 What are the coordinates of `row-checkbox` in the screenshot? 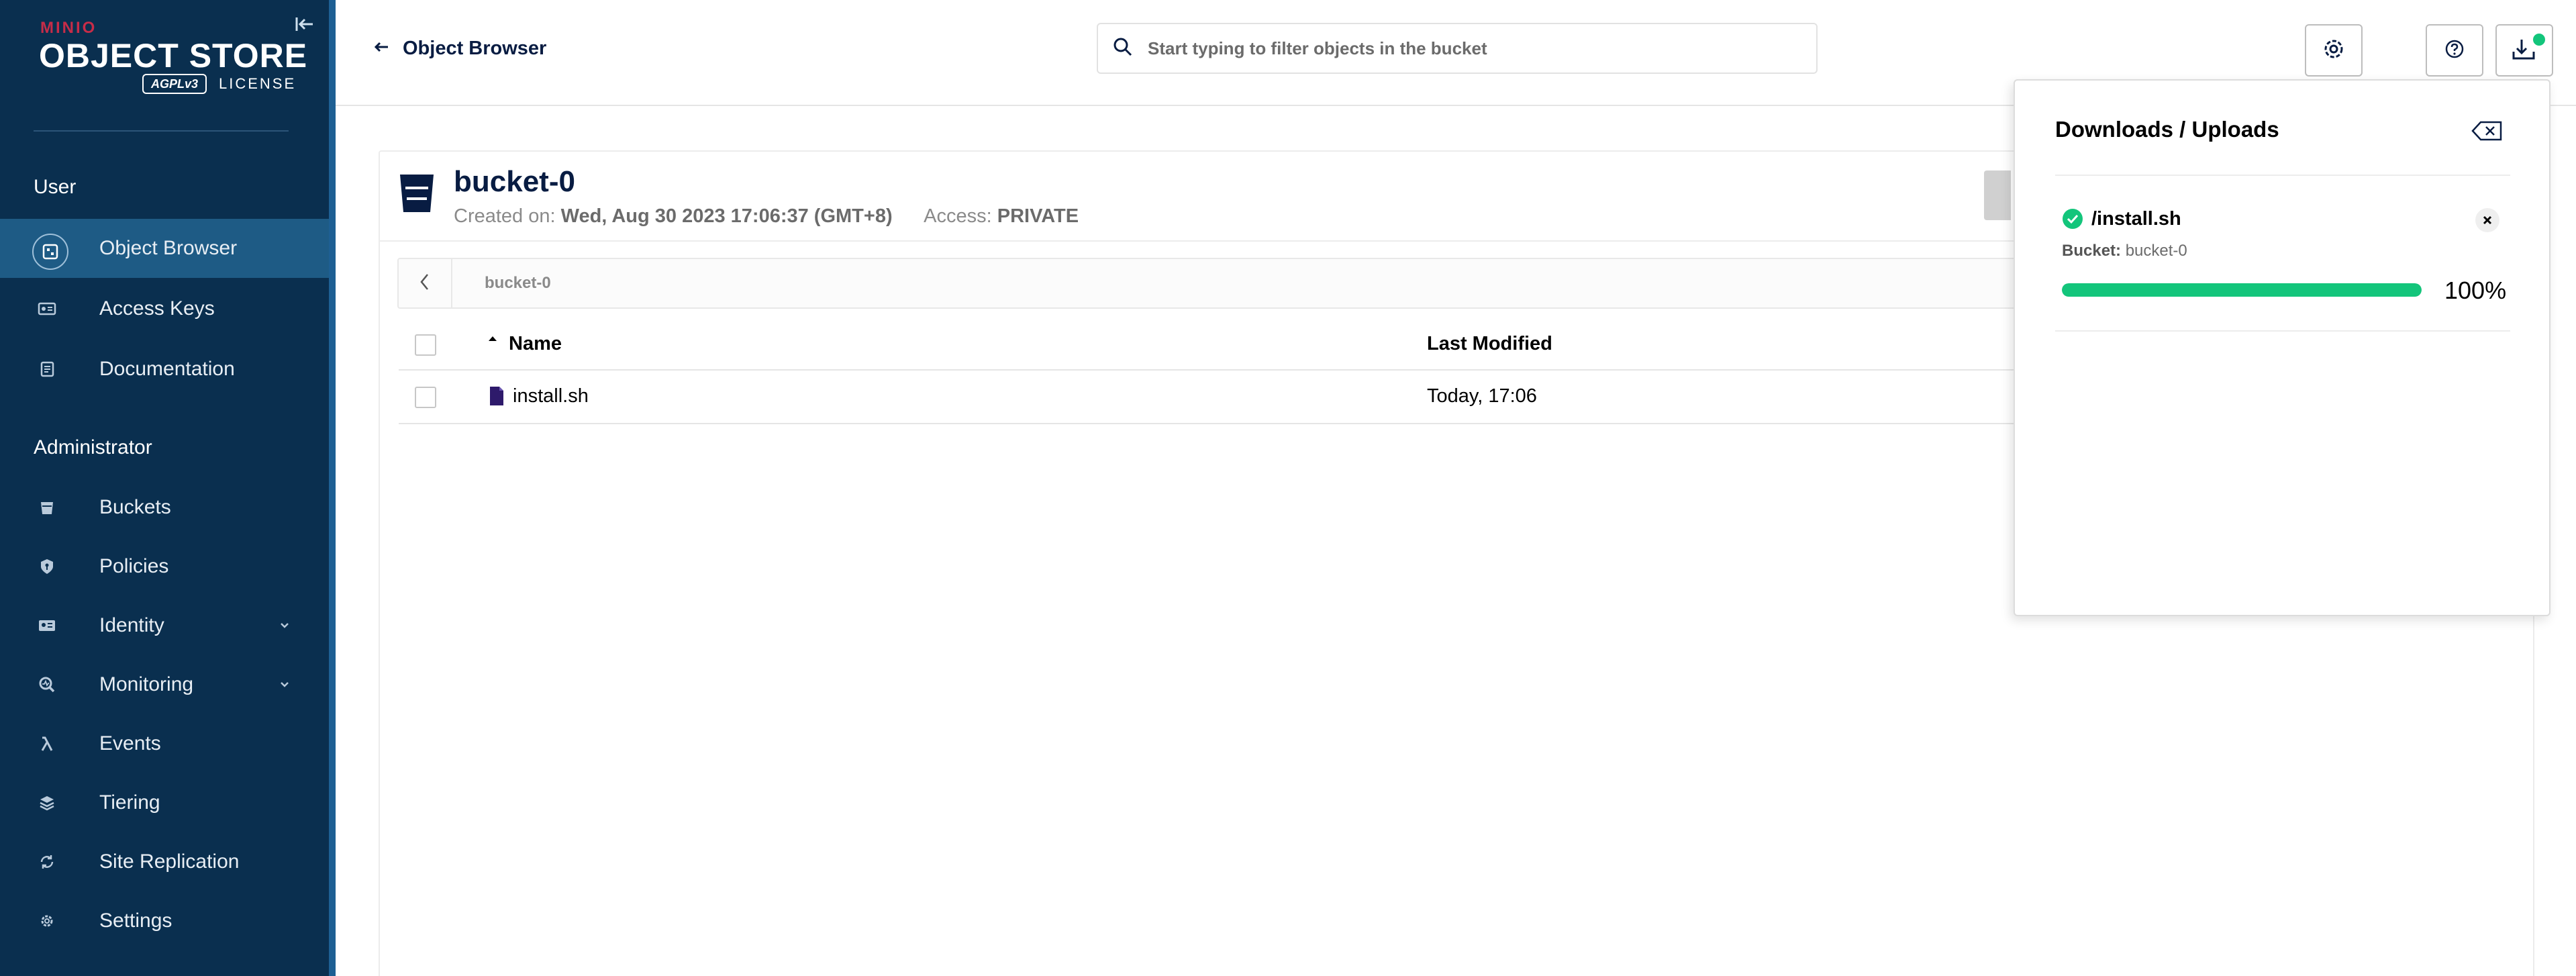 It's located at (425, 397).